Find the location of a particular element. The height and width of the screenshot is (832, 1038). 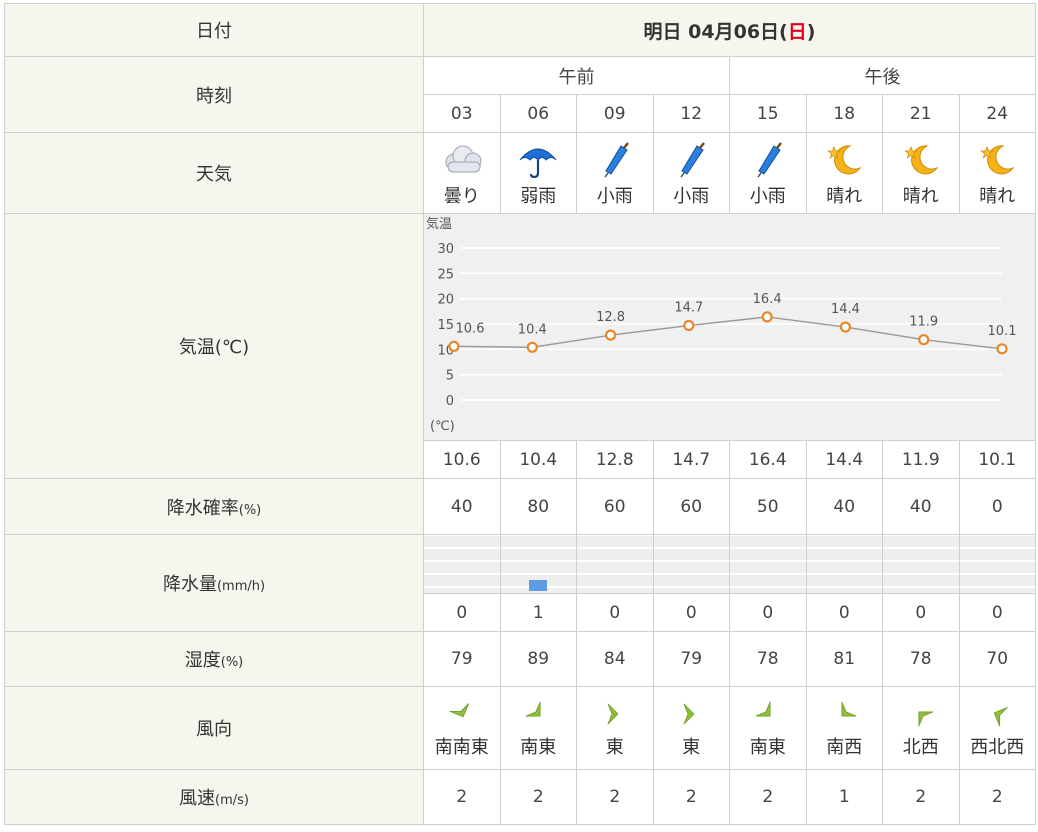

hour-cell: 06 is located at coordinates (538, 113).